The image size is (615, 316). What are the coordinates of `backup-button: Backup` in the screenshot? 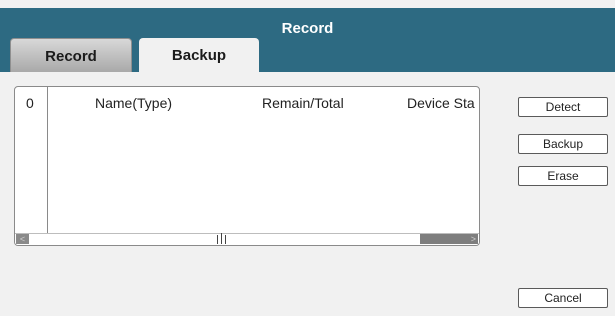 It's located at (563, 144).